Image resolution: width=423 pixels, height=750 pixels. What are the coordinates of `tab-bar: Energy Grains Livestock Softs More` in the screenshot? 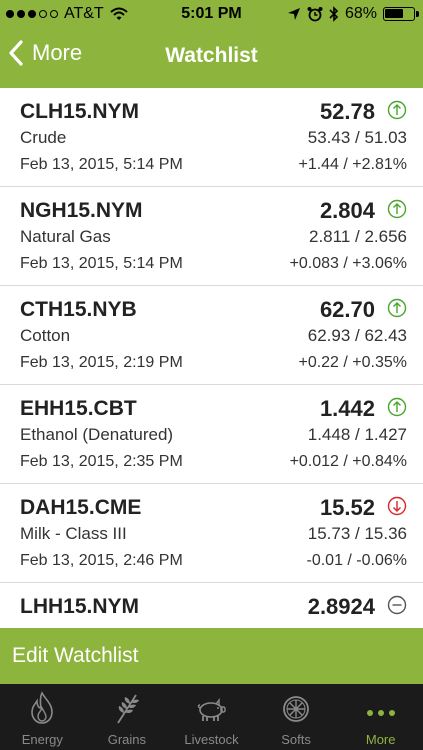 It's located at (211, 717).